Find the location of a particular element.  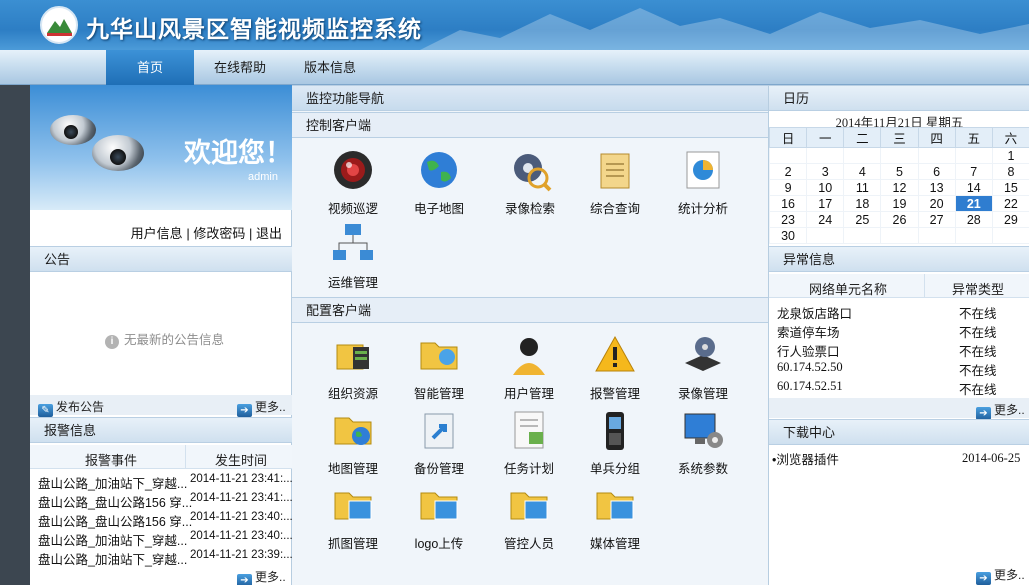

network-icon is located at coordinates (353, 242).